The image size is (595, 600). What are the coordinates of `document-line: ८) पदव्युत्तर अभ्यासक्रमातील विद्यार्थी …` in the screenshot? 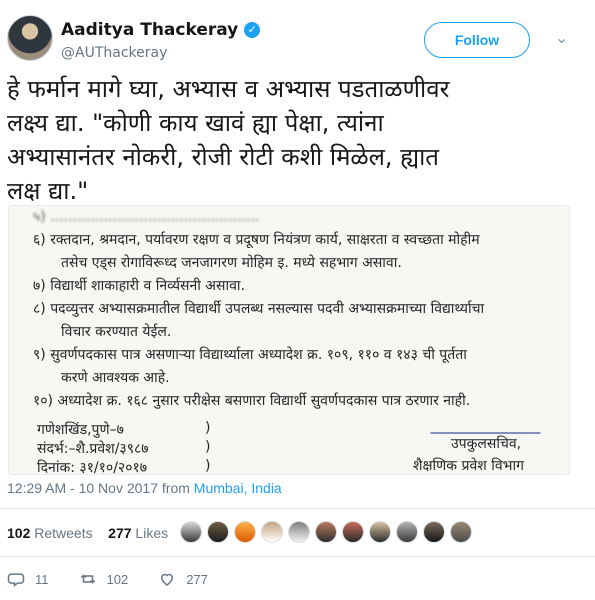 It's located at (259, 309).